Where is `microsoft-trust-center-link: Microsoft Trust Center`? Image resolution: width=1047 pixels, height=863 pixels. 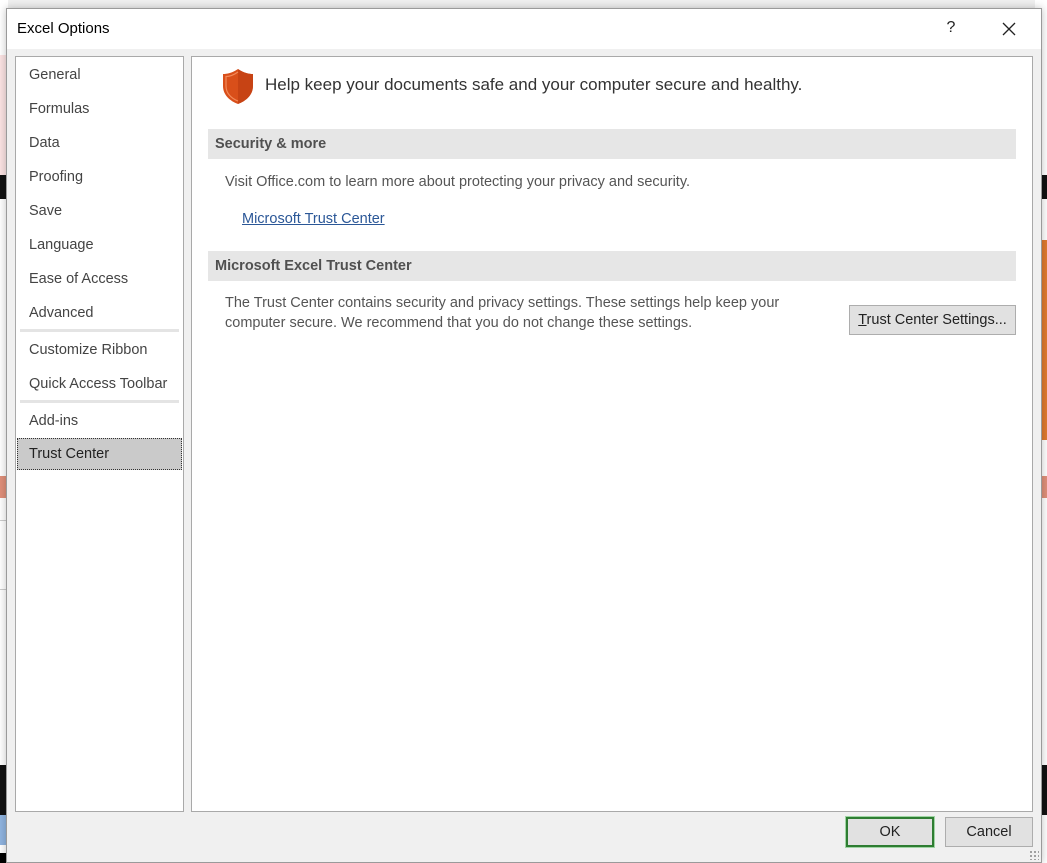 microsoft-trust-center-link: Microsoft Trust Center is located at coordinates (313, 219).